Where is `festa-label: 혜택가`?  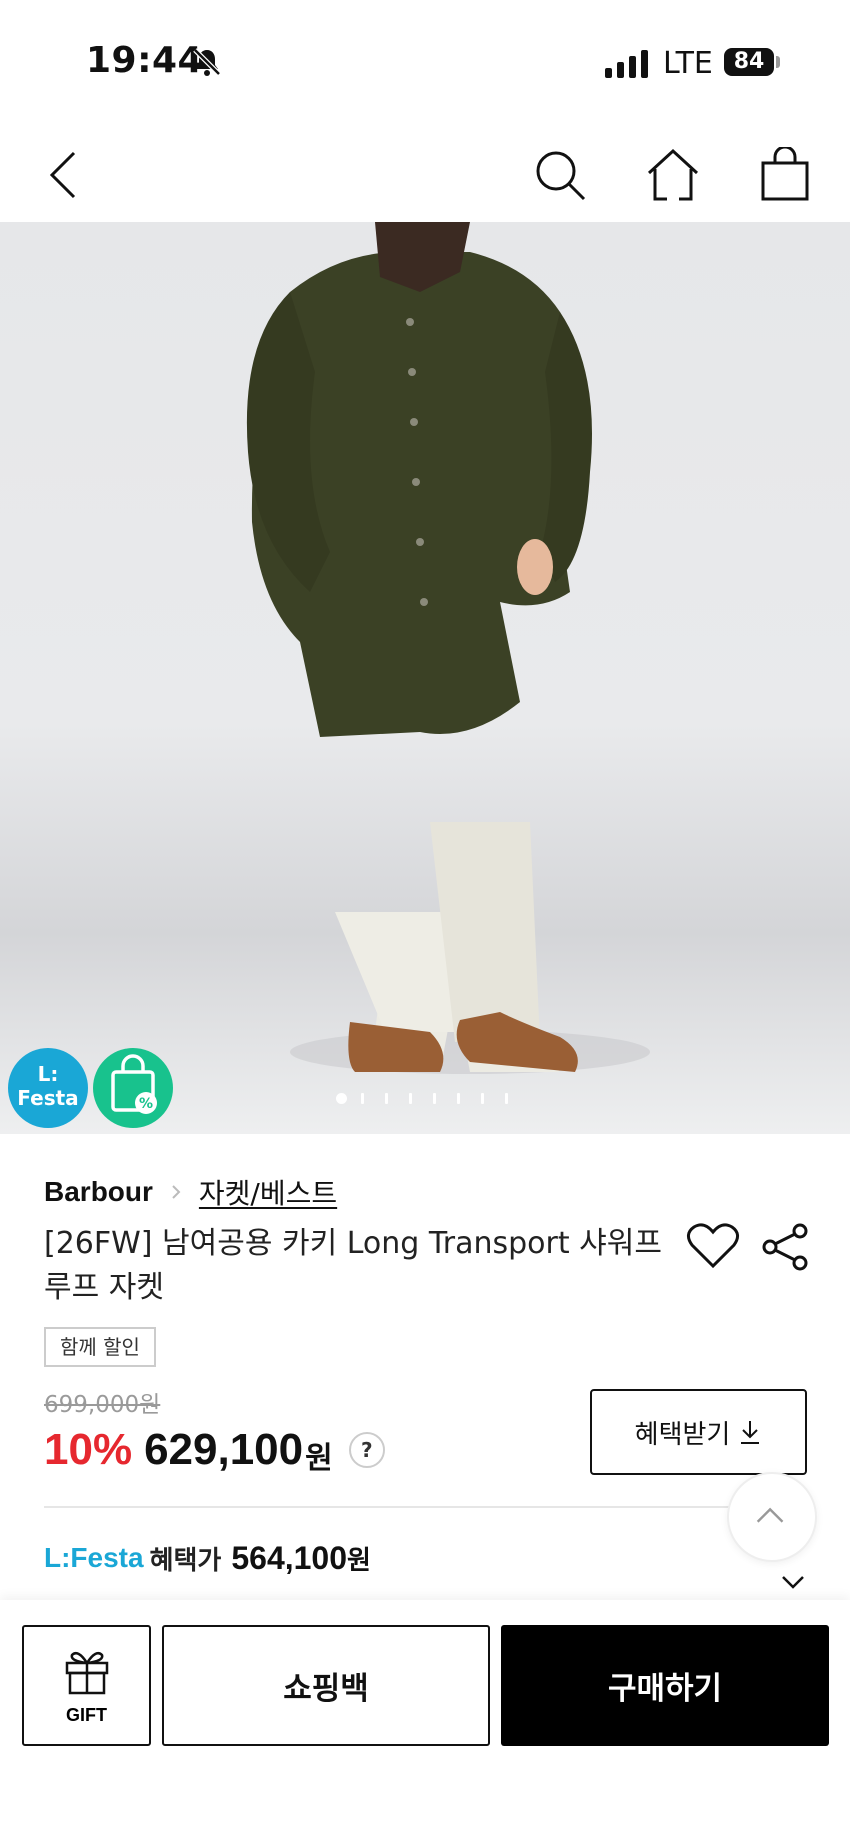 festa-label: 혜택가 is located at coordinates (185, 1560).